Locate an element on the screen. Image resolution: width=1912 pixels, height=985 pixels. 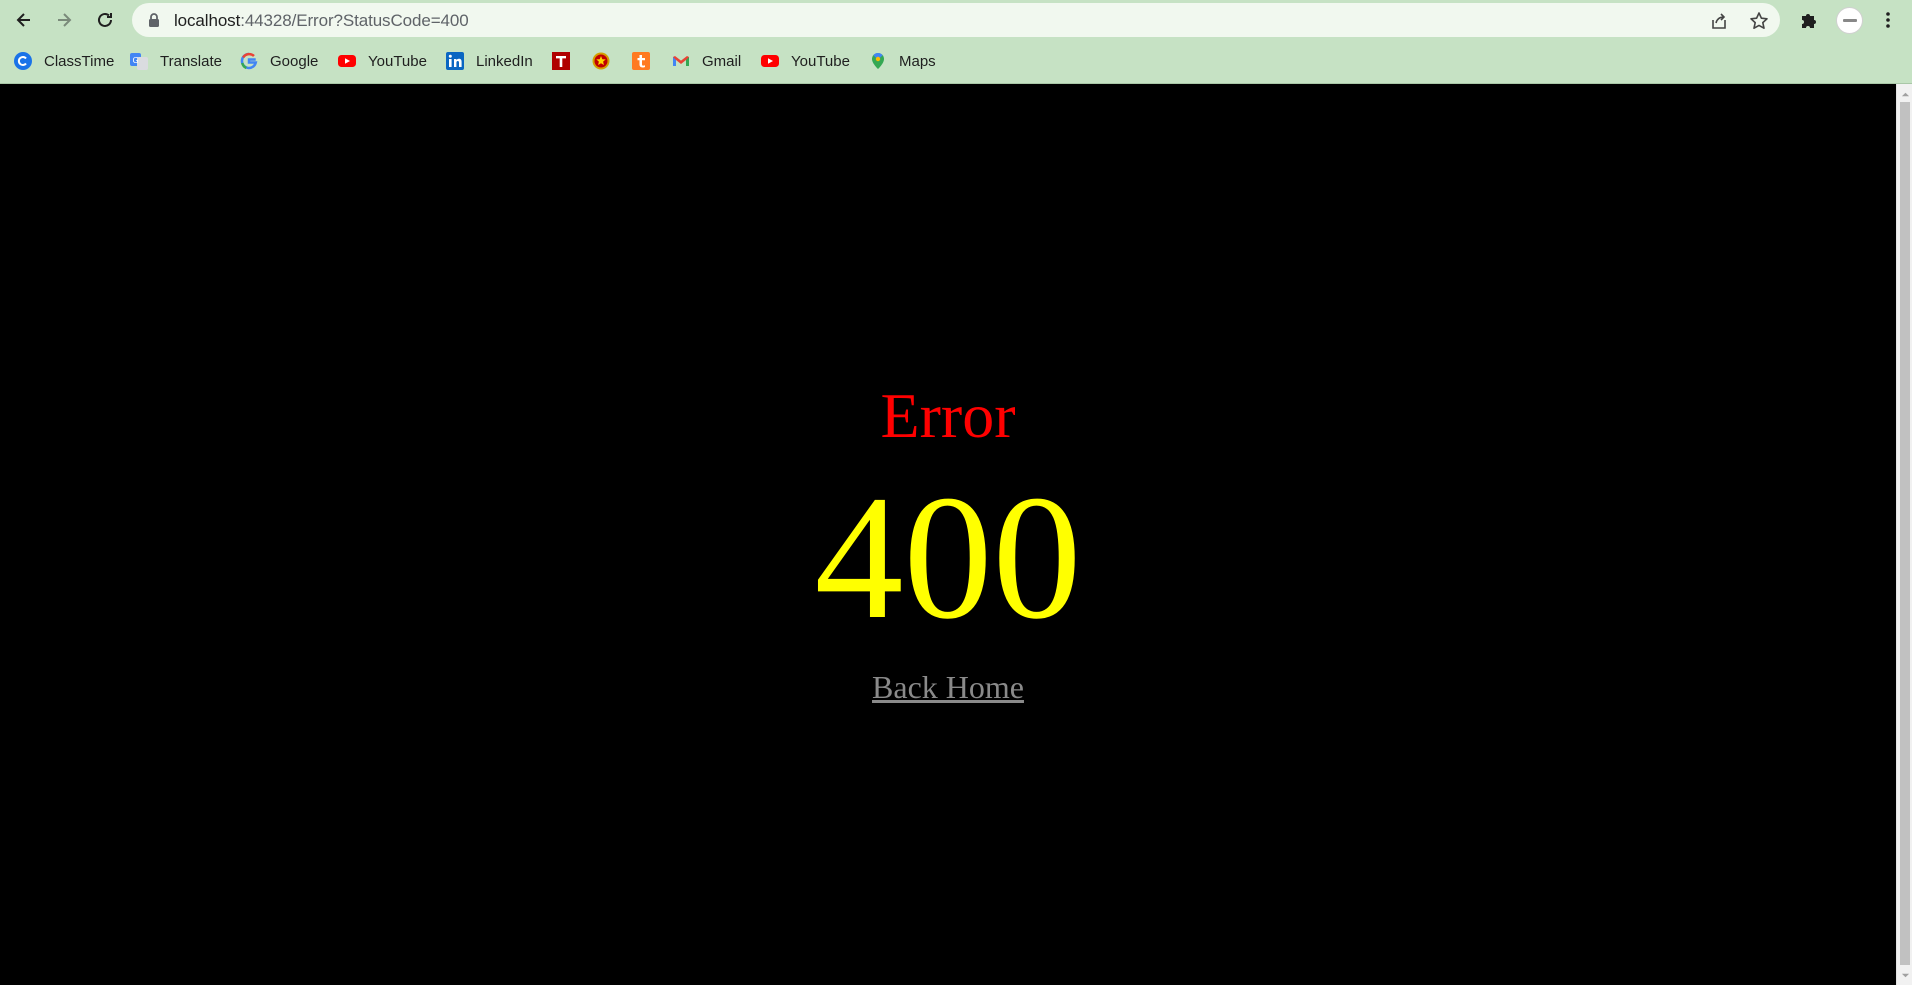
kebab-menu-icon is located at coordinates (1888, 20).